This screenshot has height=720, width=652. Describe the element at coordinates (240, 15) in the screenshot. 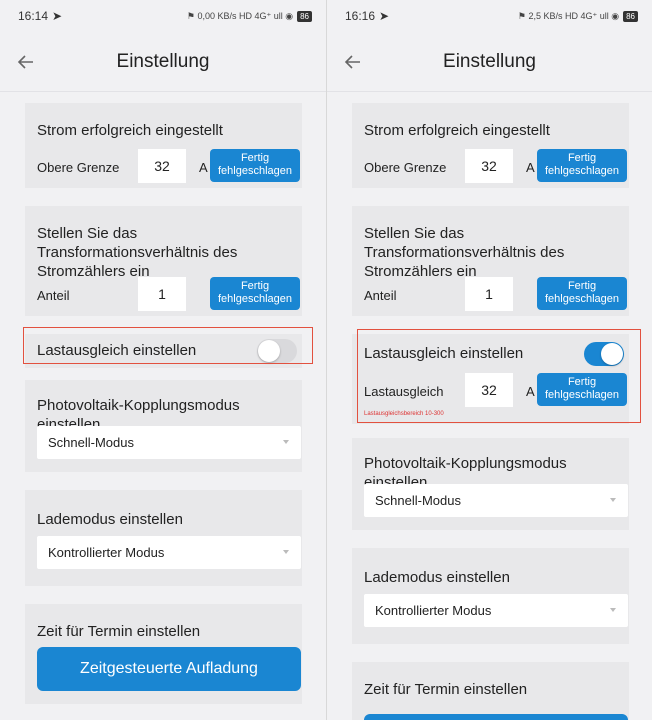

I see `status-icons: ⚑ 0,00 KB/s HD 4G⁺ ull ◉` at that location.